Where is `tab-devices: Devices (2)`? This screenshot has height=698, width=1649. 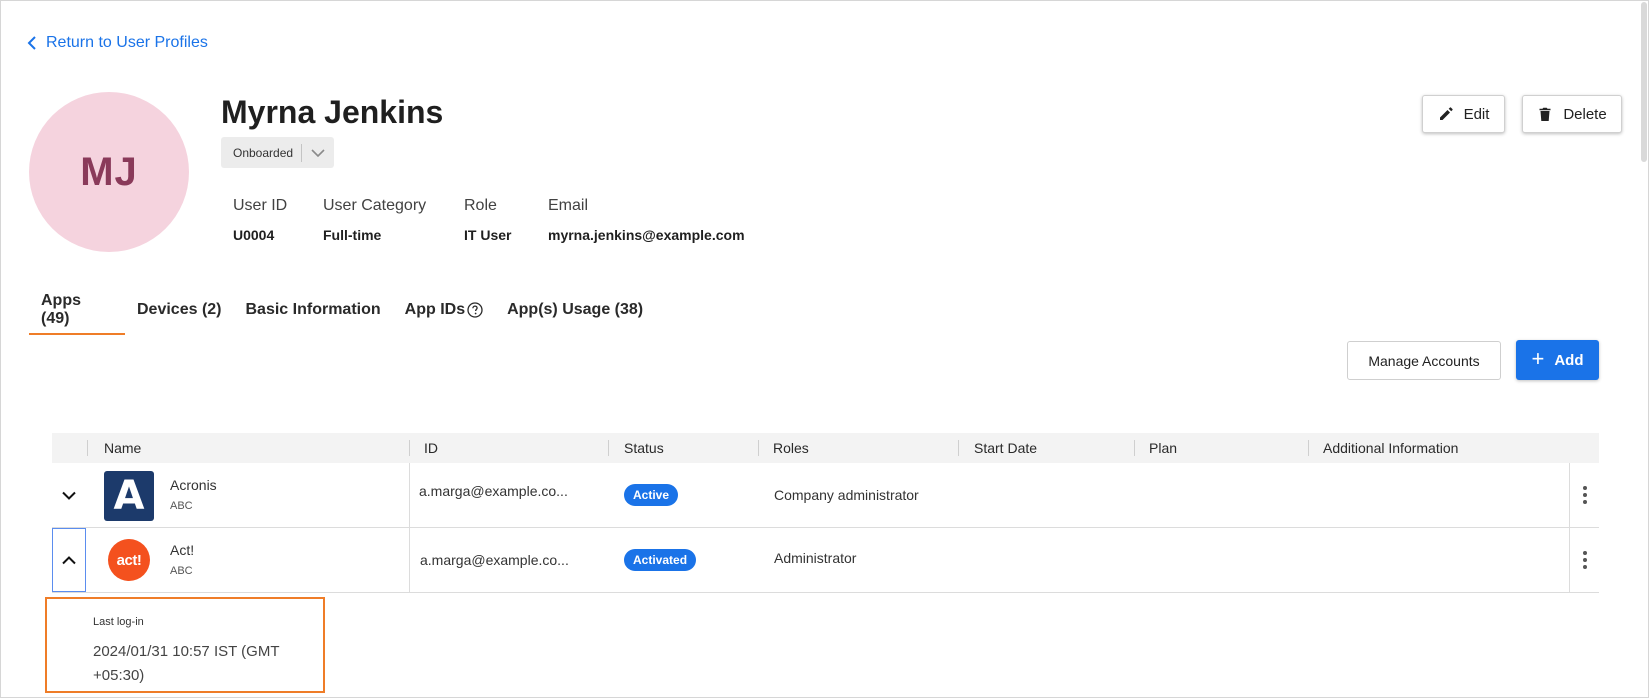 tab-devices: Devices (2) is located at coordinates (179, 310).